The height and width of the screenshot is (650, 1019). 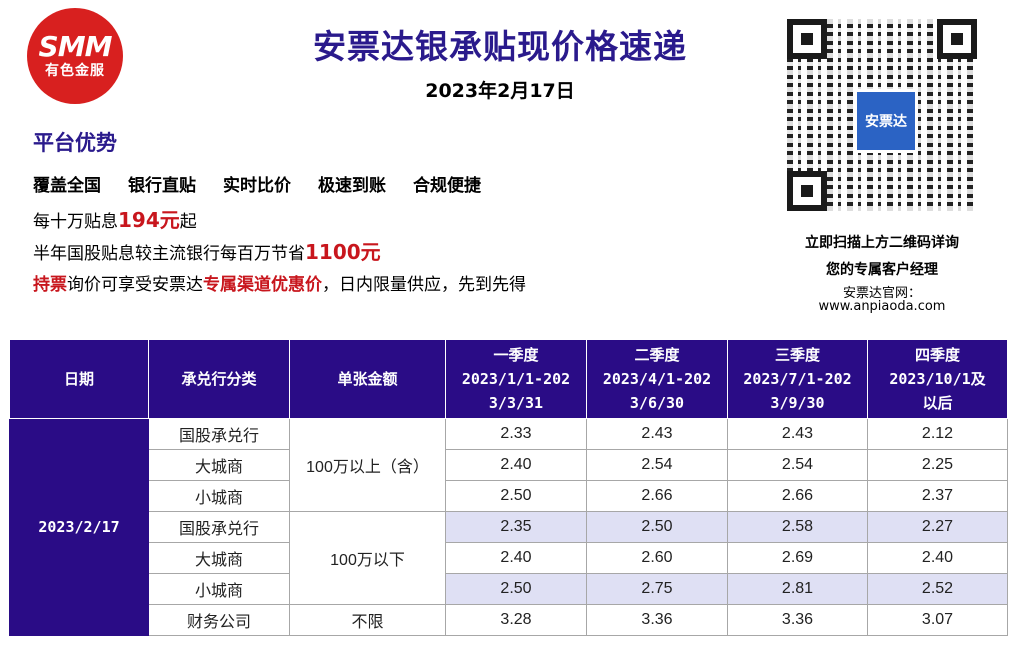 What do you see at coordinates (516, 527) in the screenshot?
I see `rate-cell: 2.35` at bounding box center [516, 527].